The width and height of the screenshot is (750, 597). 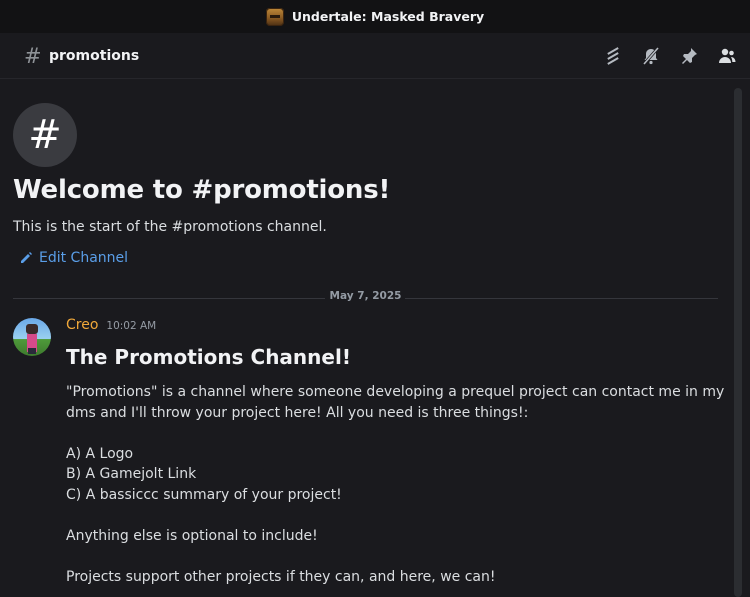 I want to click on notification-bell-muted-icon, so click(x=651, y=56).